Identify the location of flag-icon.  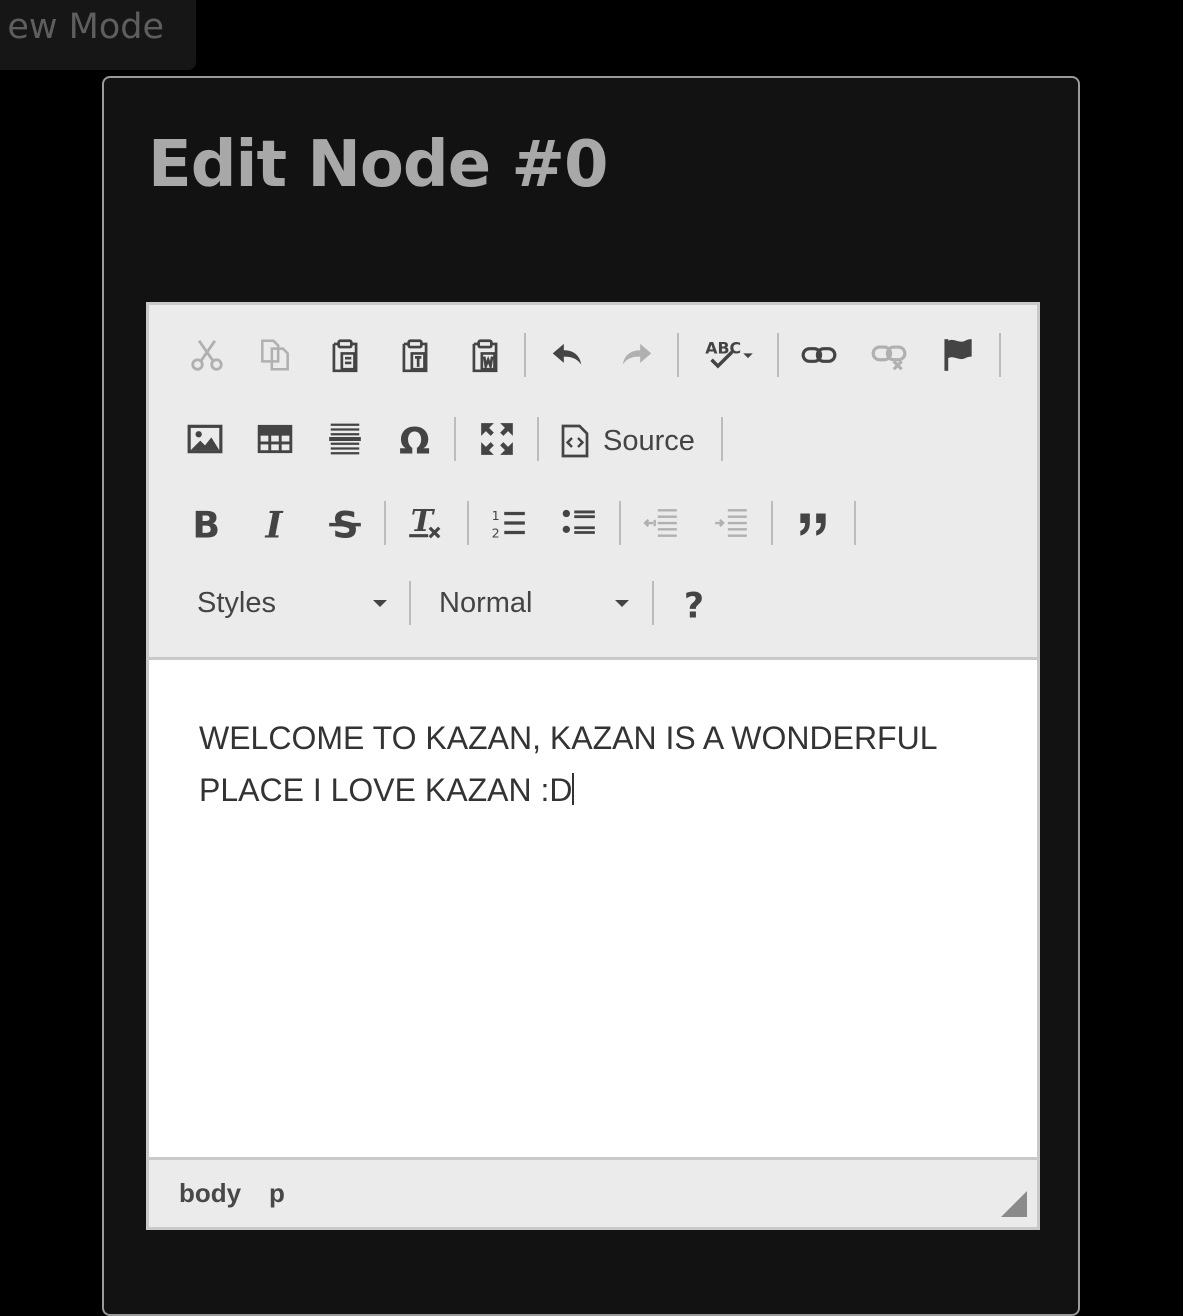
(958, 355).